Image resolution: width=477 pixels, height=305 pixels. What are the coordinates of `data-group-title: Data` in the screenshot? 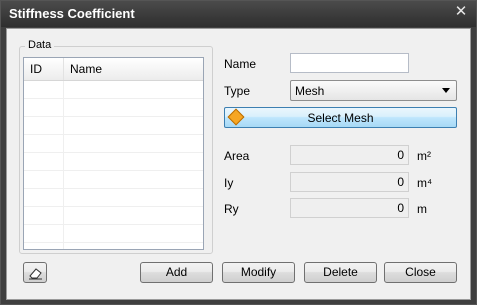 It's located at (40, 45).